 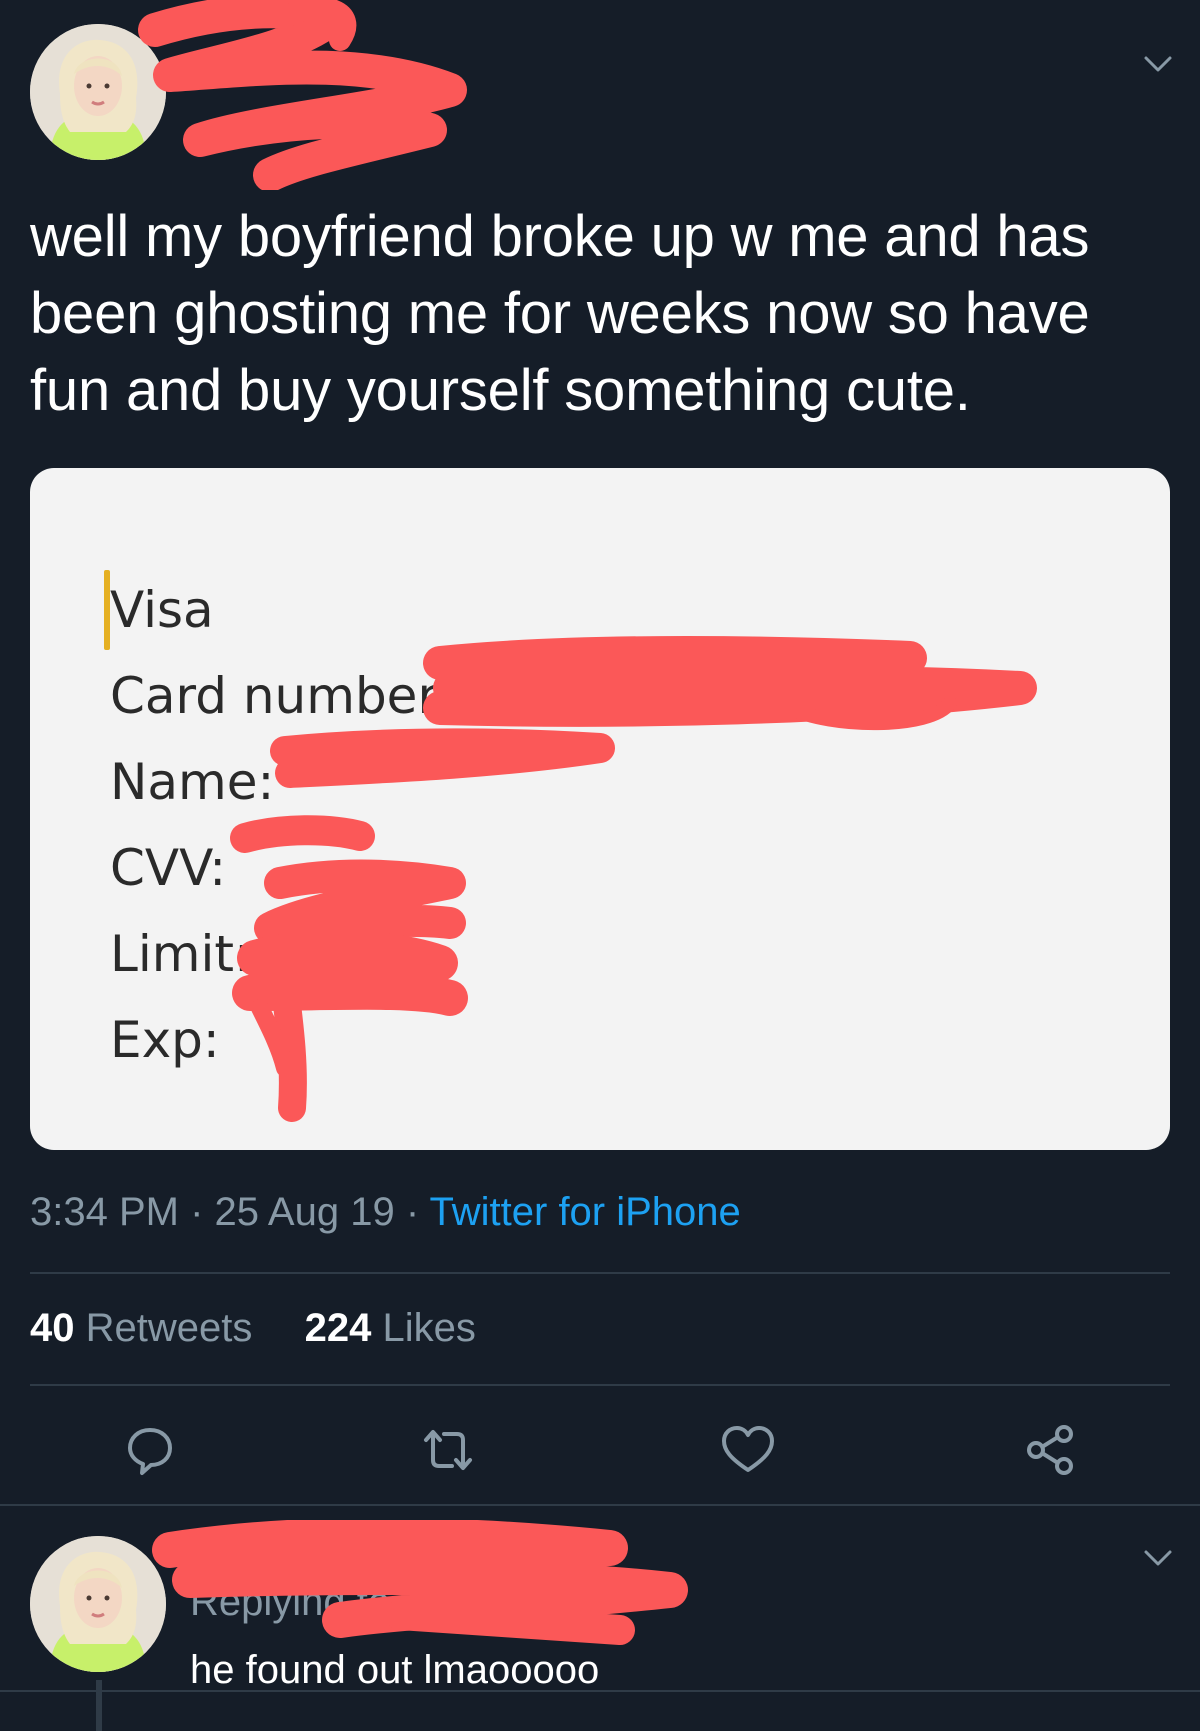 I want to click on bottom-divider, so click(x=600, y=1691).